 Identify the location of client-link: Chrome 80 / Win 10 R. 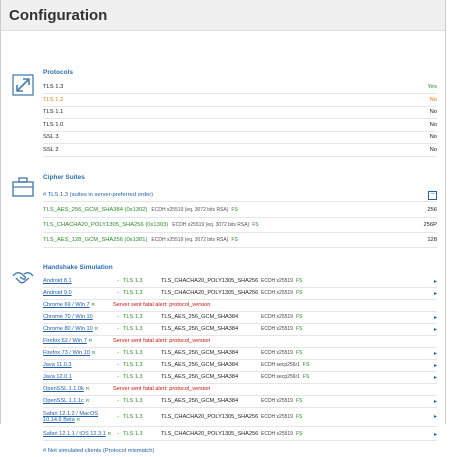
(78, 329).